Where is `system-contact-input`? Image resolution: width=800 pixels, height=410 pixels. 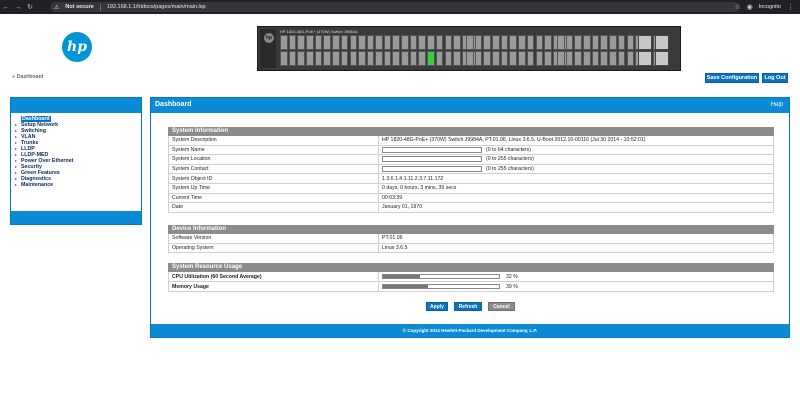
system-contact-input is located at coordinates (432, 169).